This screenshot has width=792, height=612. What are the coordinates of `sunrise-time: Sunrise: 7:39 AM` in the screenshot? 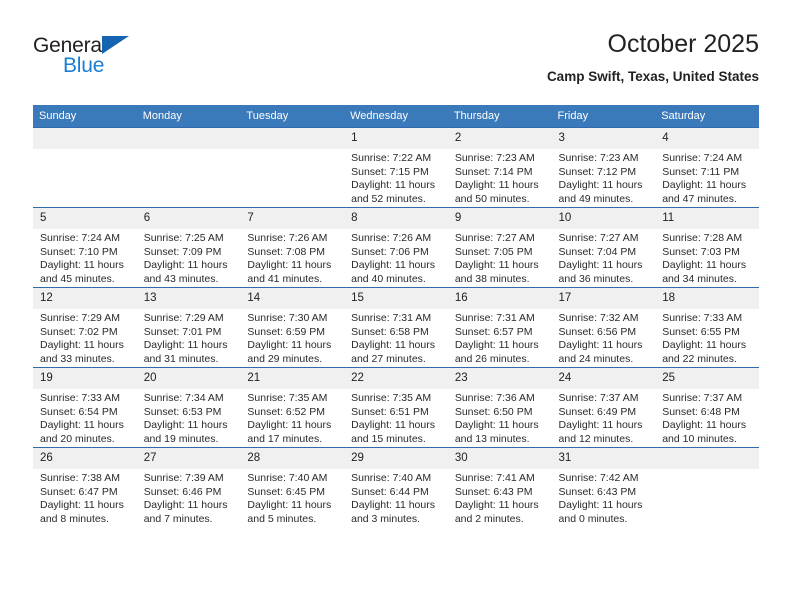 It's located at (183, 478).